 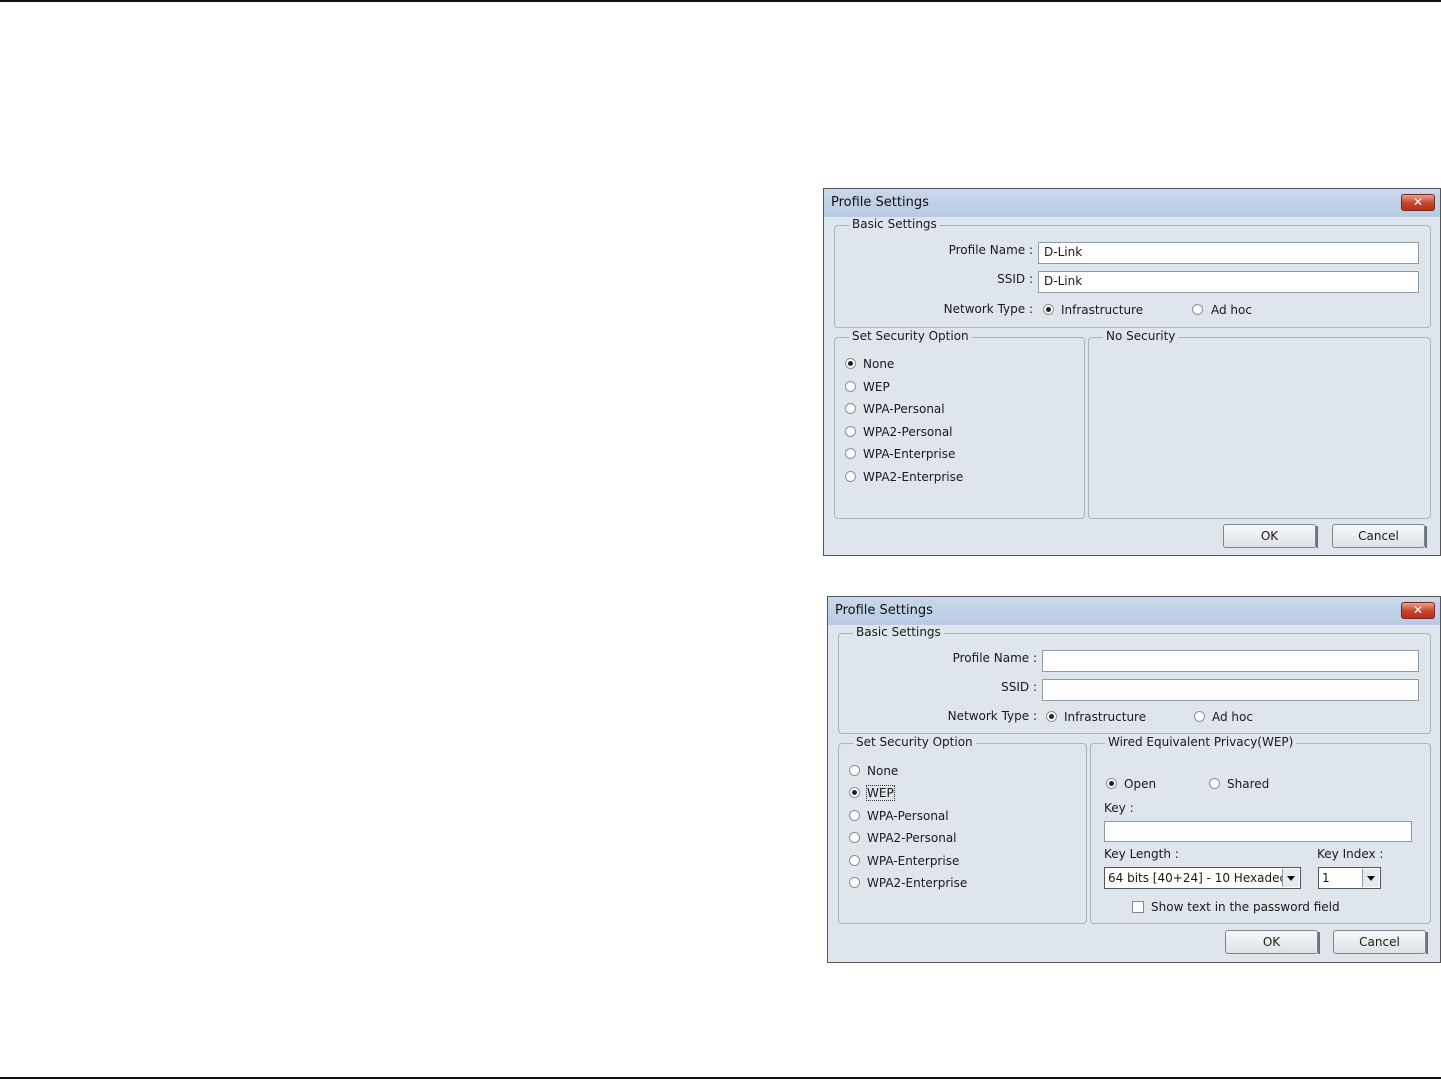 What do you see at coordinates (1228, 253) in the screenshot?
I see `profile-name-input: D-Link` at bounding box center [1228, 253].